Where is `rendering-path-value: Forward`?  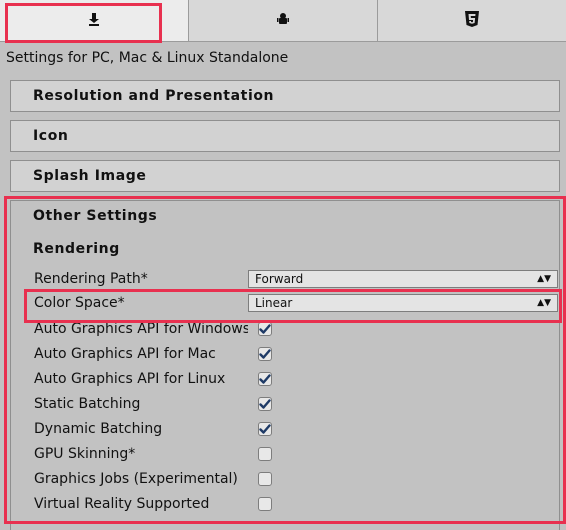 rendering-path-value: Forward is located at coordinates (279, 279).